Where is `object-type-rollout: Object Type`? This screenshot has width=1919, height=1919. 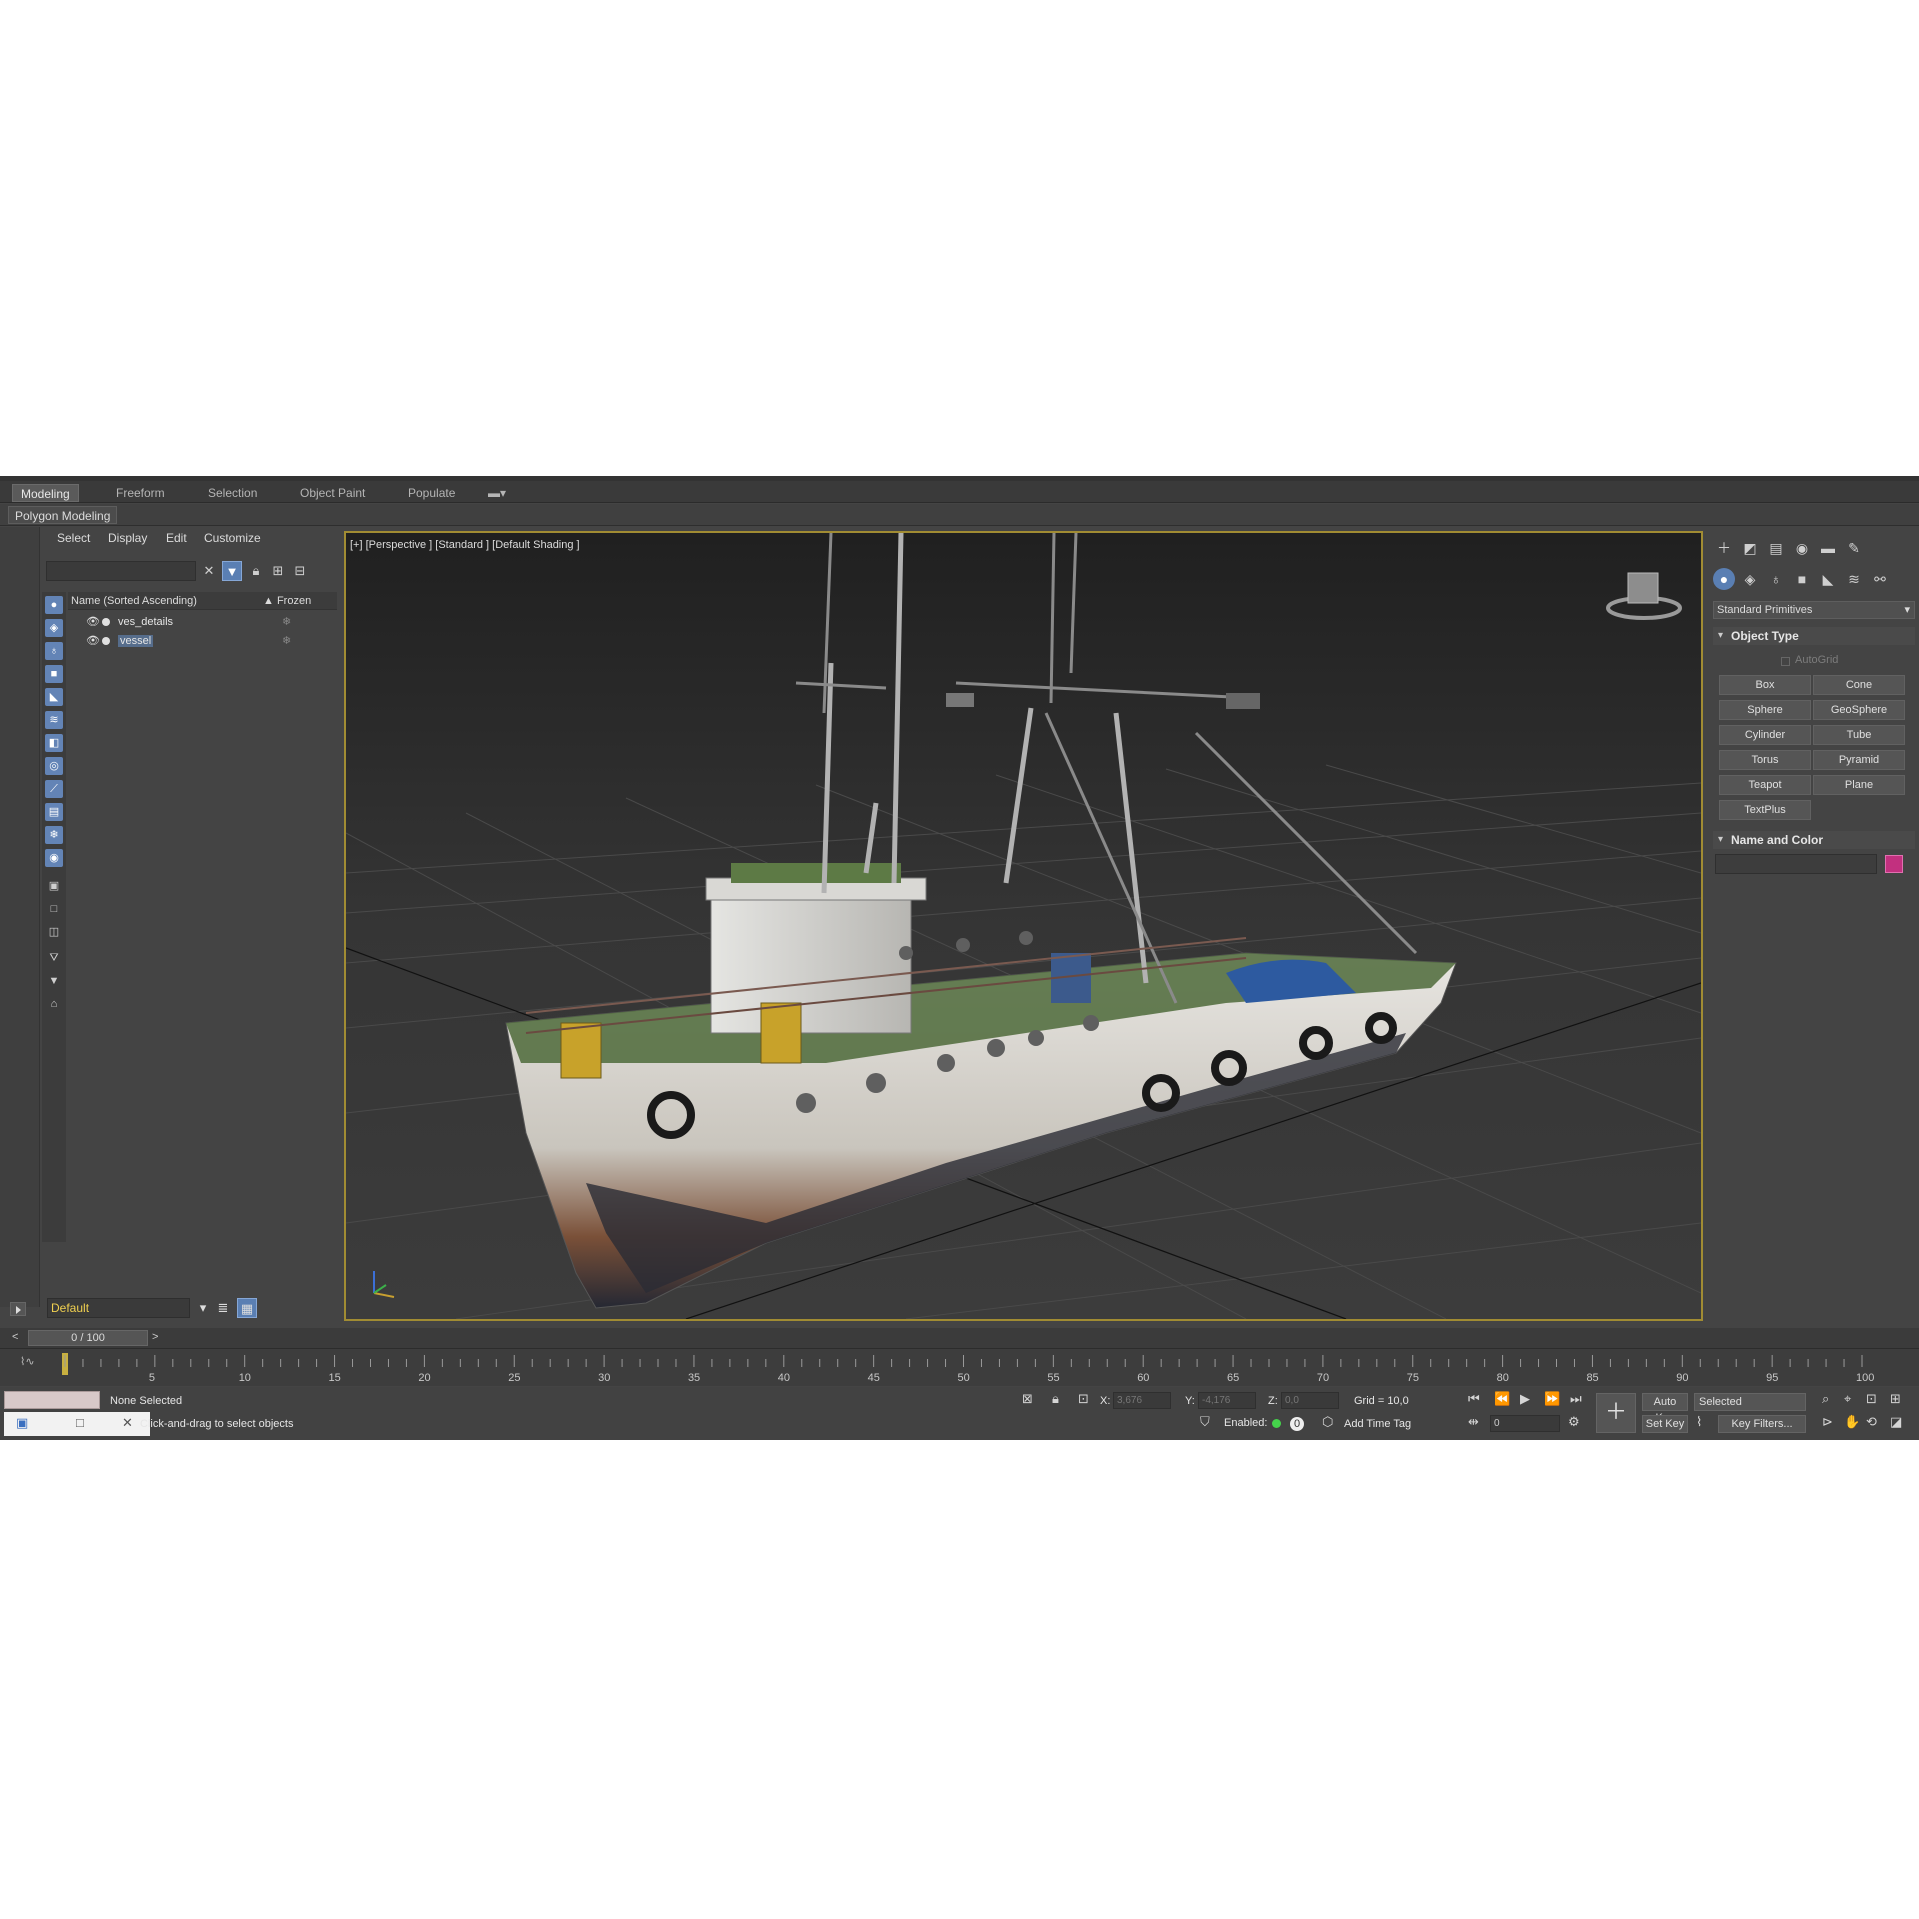
object-type-rollout: Object Type is located at coordinates (1814, 636).